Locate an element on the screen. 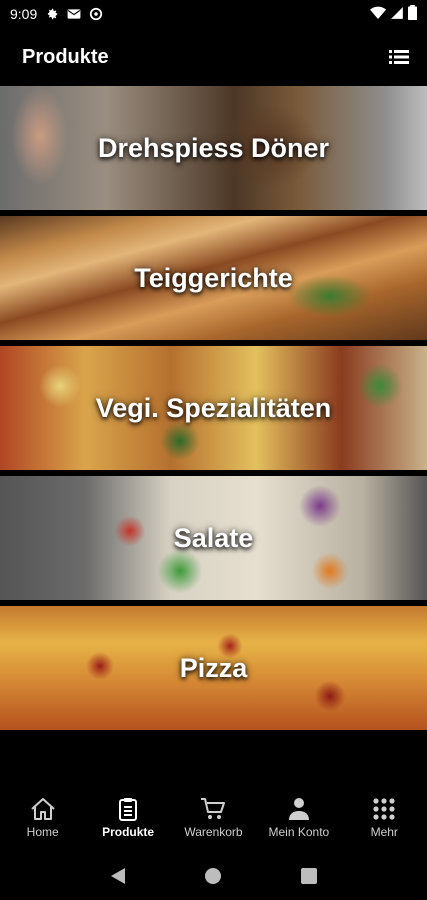  list-icon is located at coordinates (399, 57).